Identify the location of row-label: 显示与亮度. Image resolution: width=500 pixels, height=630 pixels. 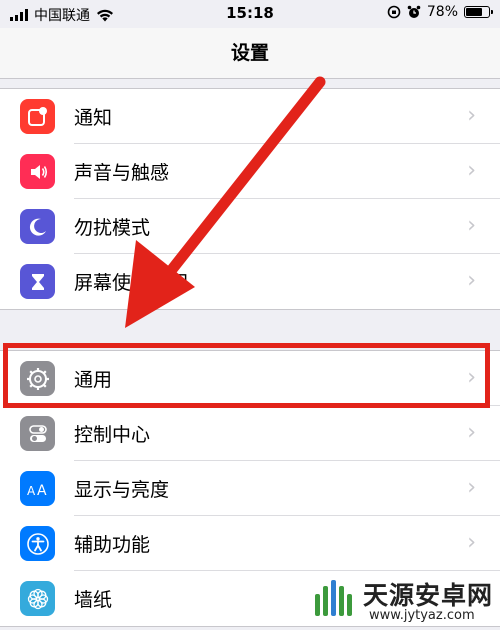
(122, 490).